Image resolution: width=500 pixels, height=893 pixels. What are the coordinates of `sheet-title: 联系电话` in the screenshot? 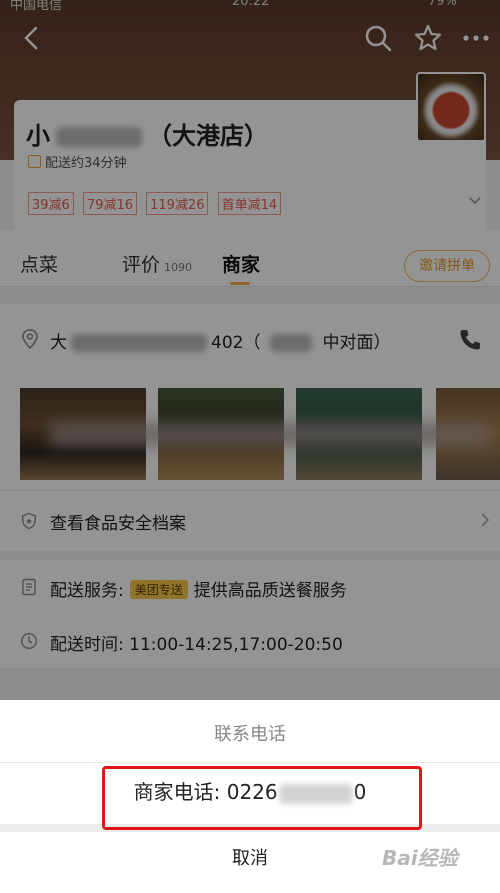 It's located at (250, 734).